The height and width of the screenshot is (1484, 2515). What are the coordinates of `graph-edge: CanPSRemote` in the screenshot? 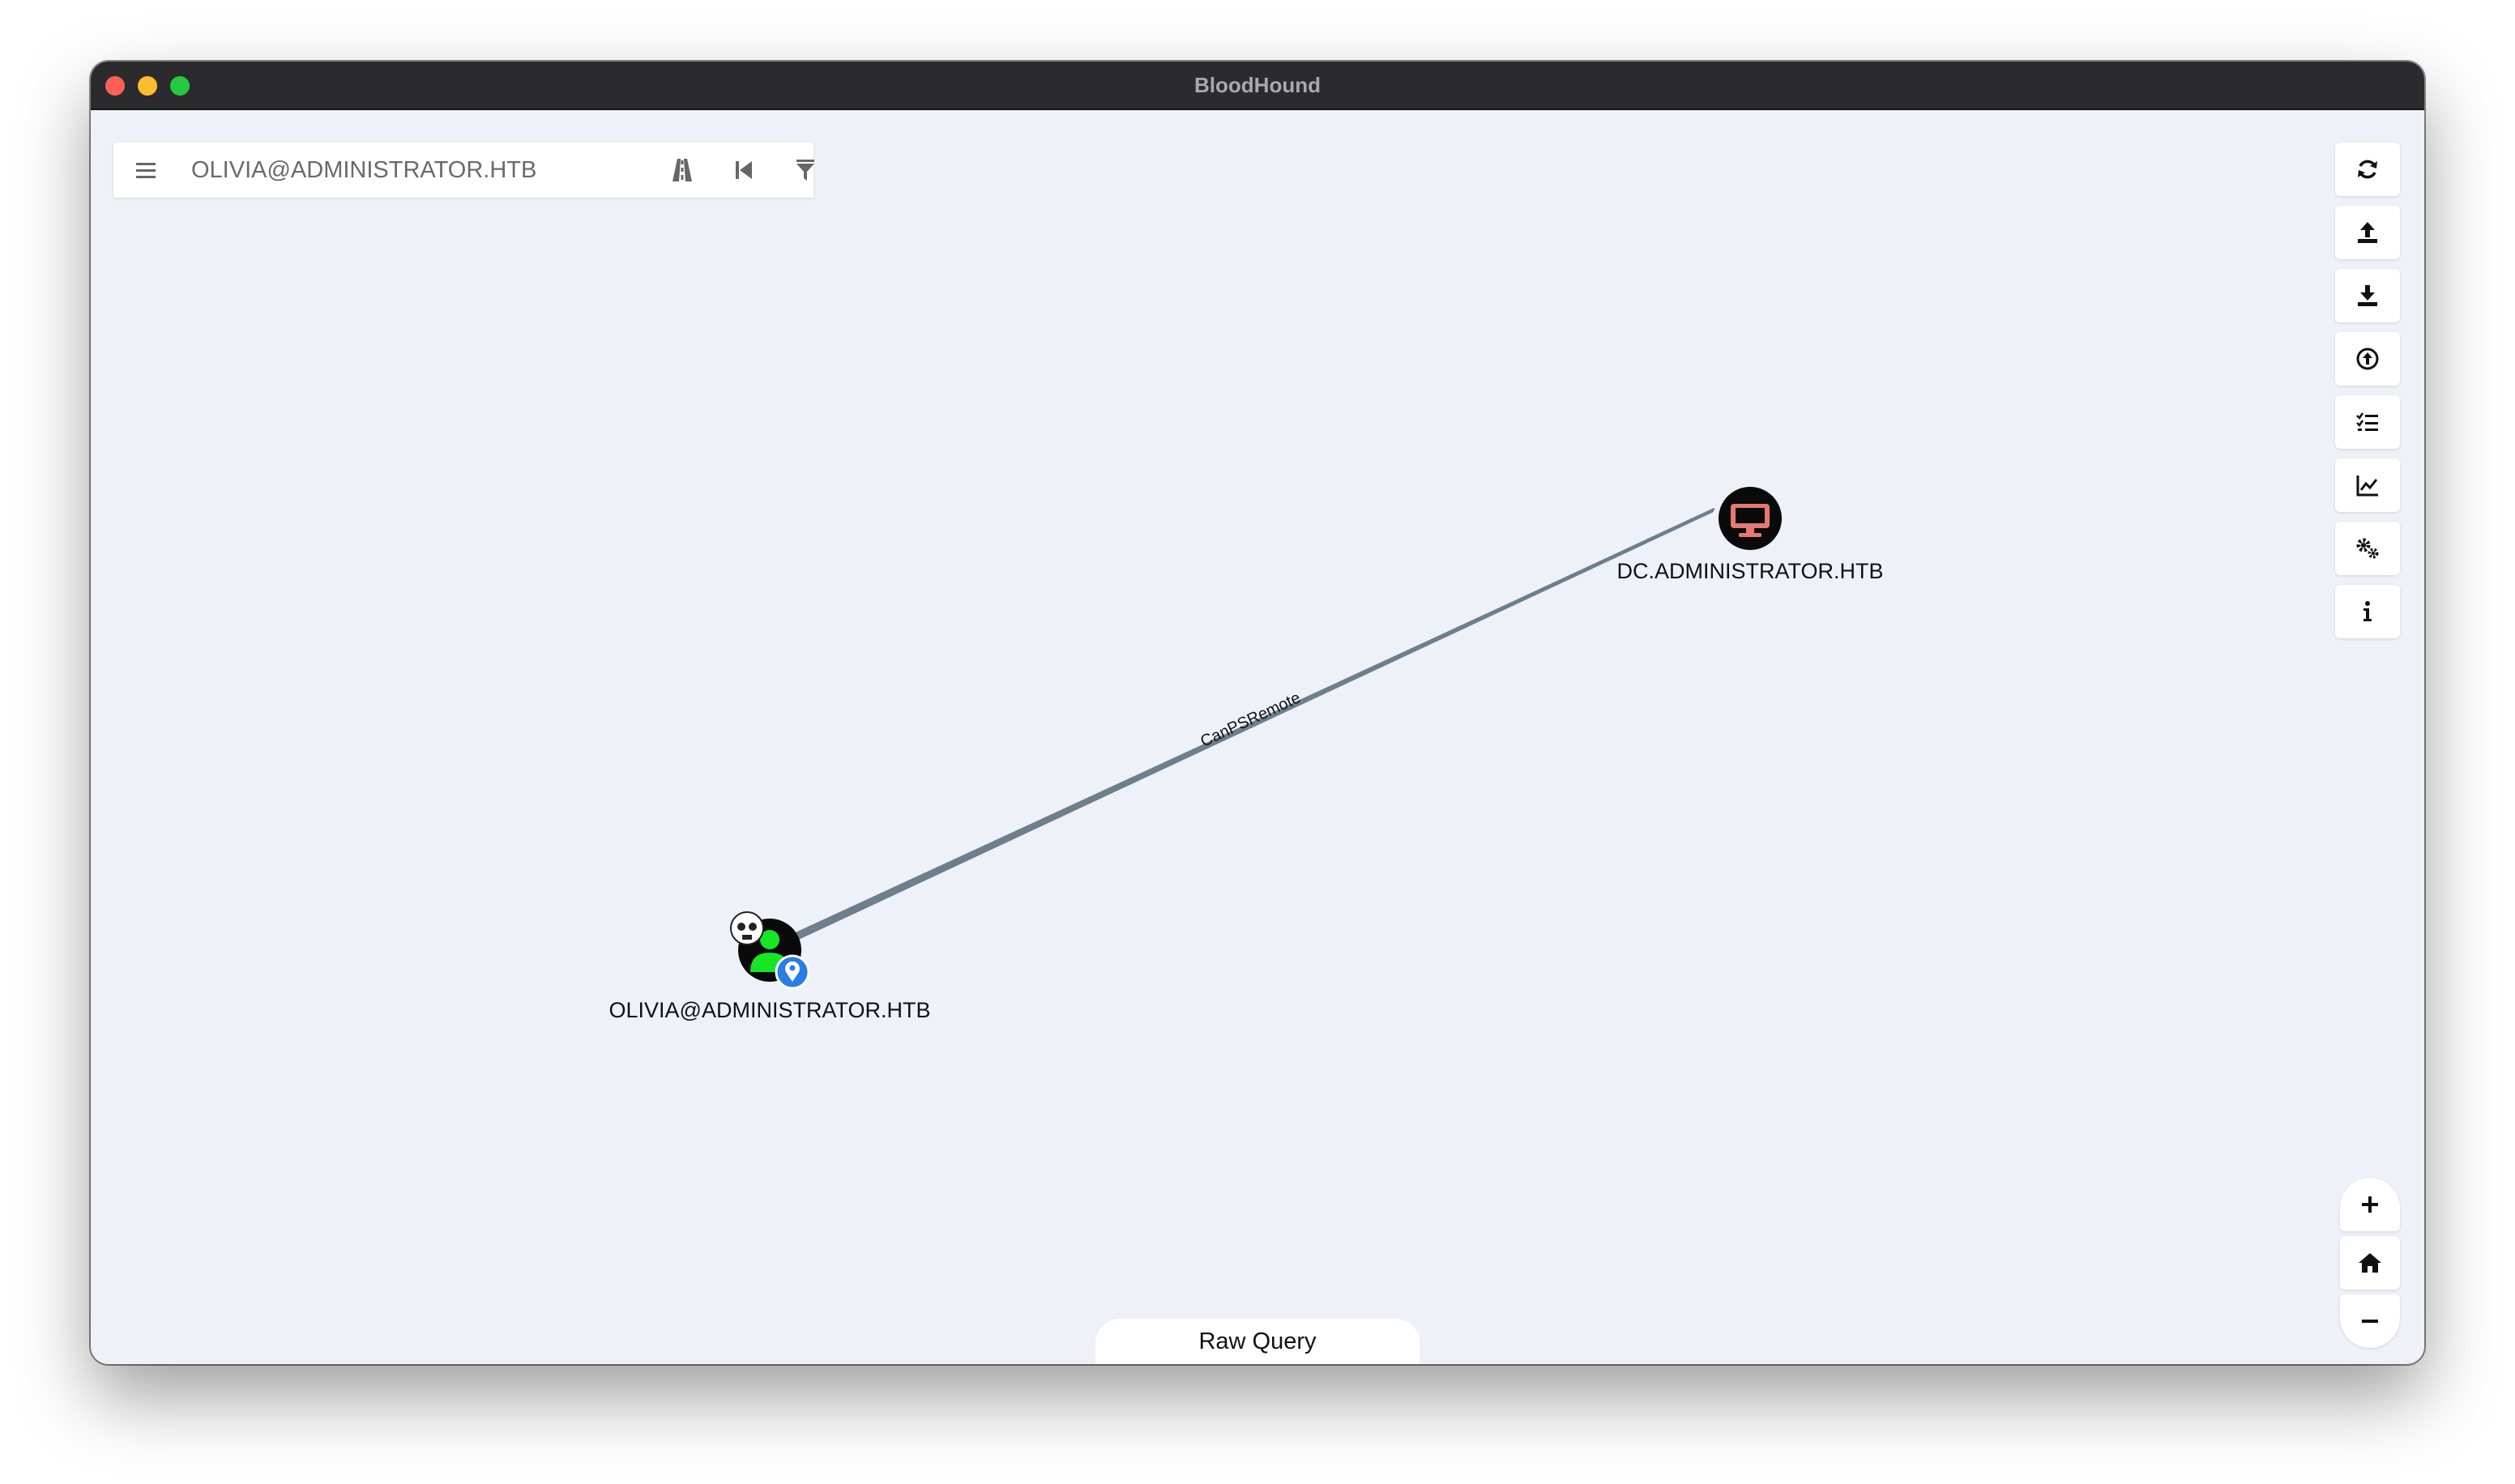 It's located at (1253, 726).